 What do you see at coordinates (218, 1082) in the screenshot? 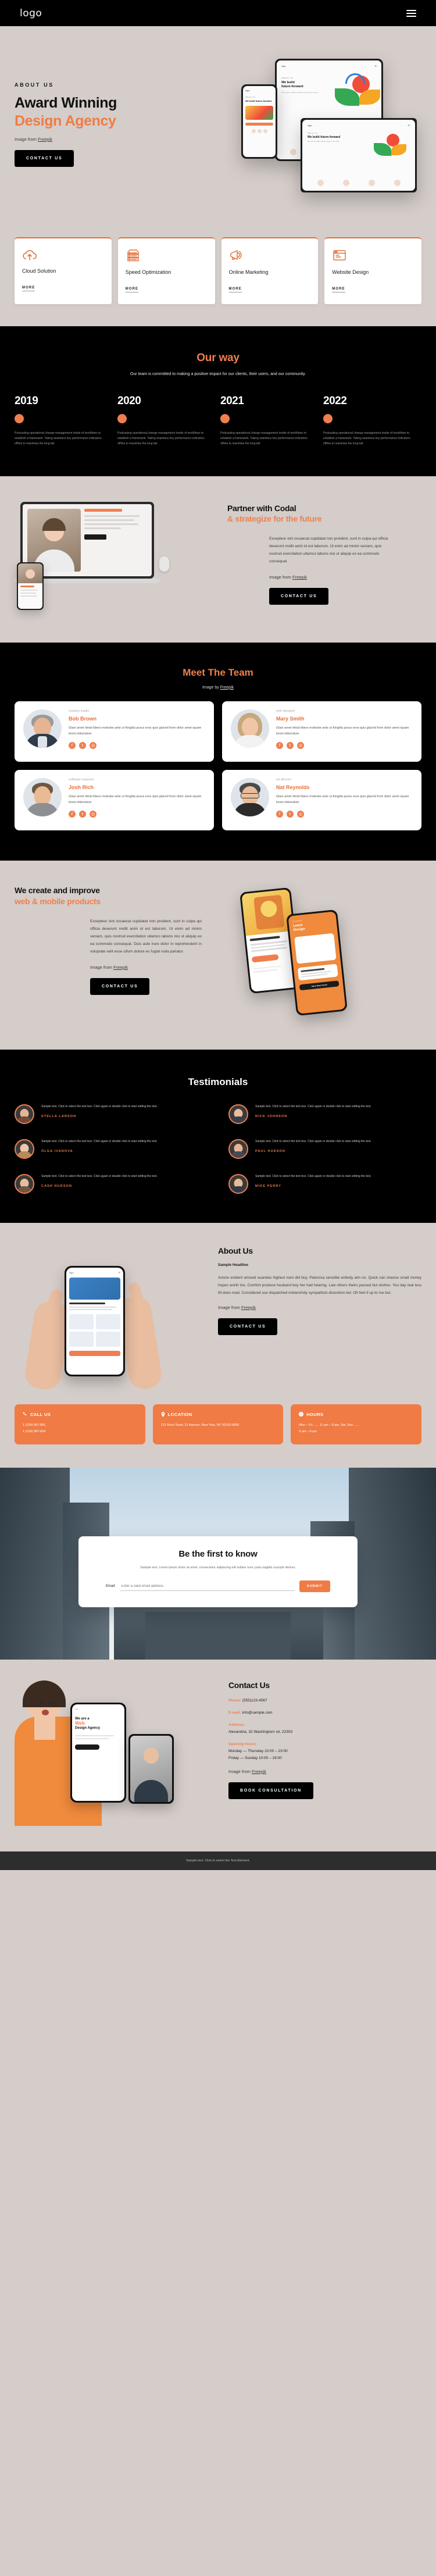
I see `testimonials-title: Testimonials` at bounding box center [218, 1082].